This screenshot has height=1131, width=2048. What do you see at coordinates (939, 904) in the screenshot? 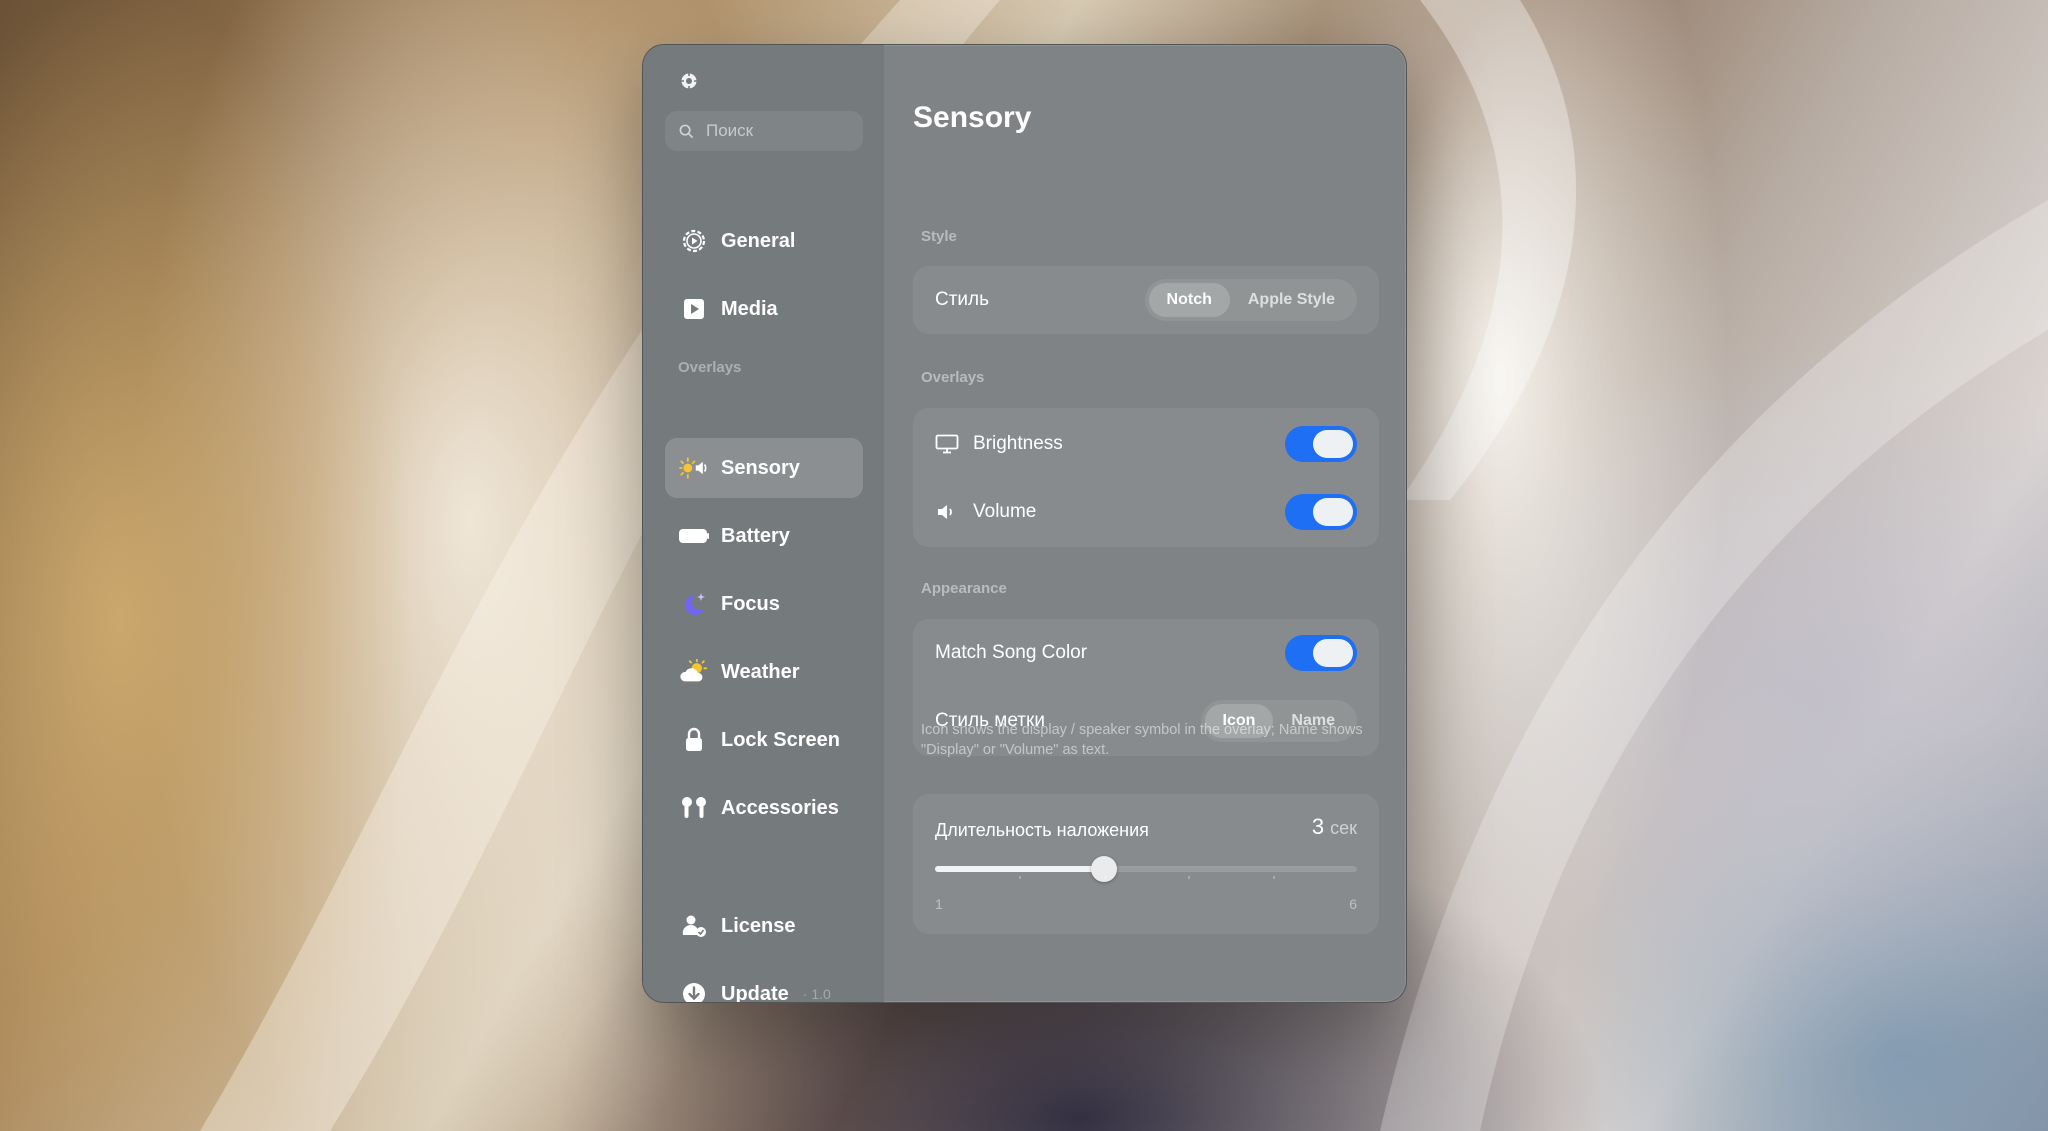
I see `duration-min-label: 1` at bounding box center [939, 904].